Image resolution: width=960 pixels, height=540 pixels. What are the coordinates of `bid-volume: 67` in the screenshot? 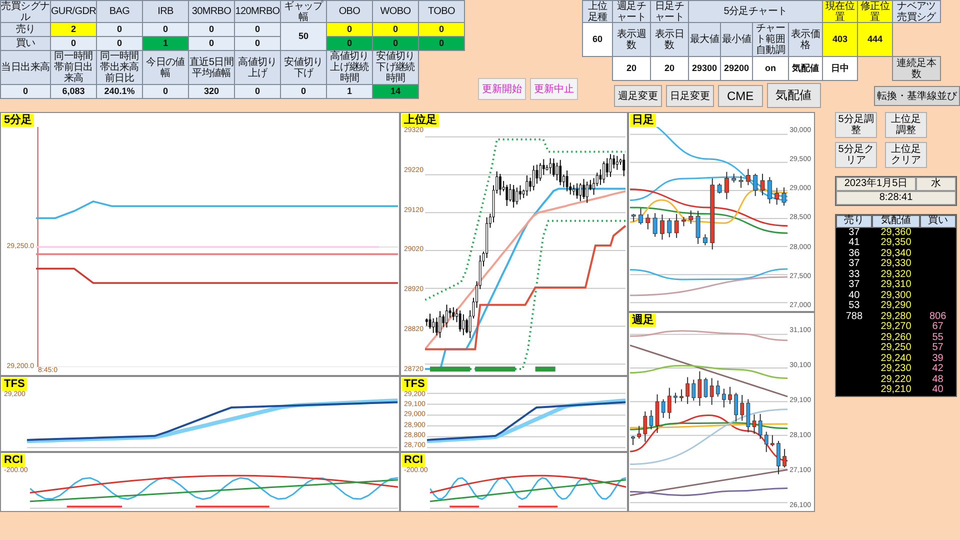 It's located at (937, 327).